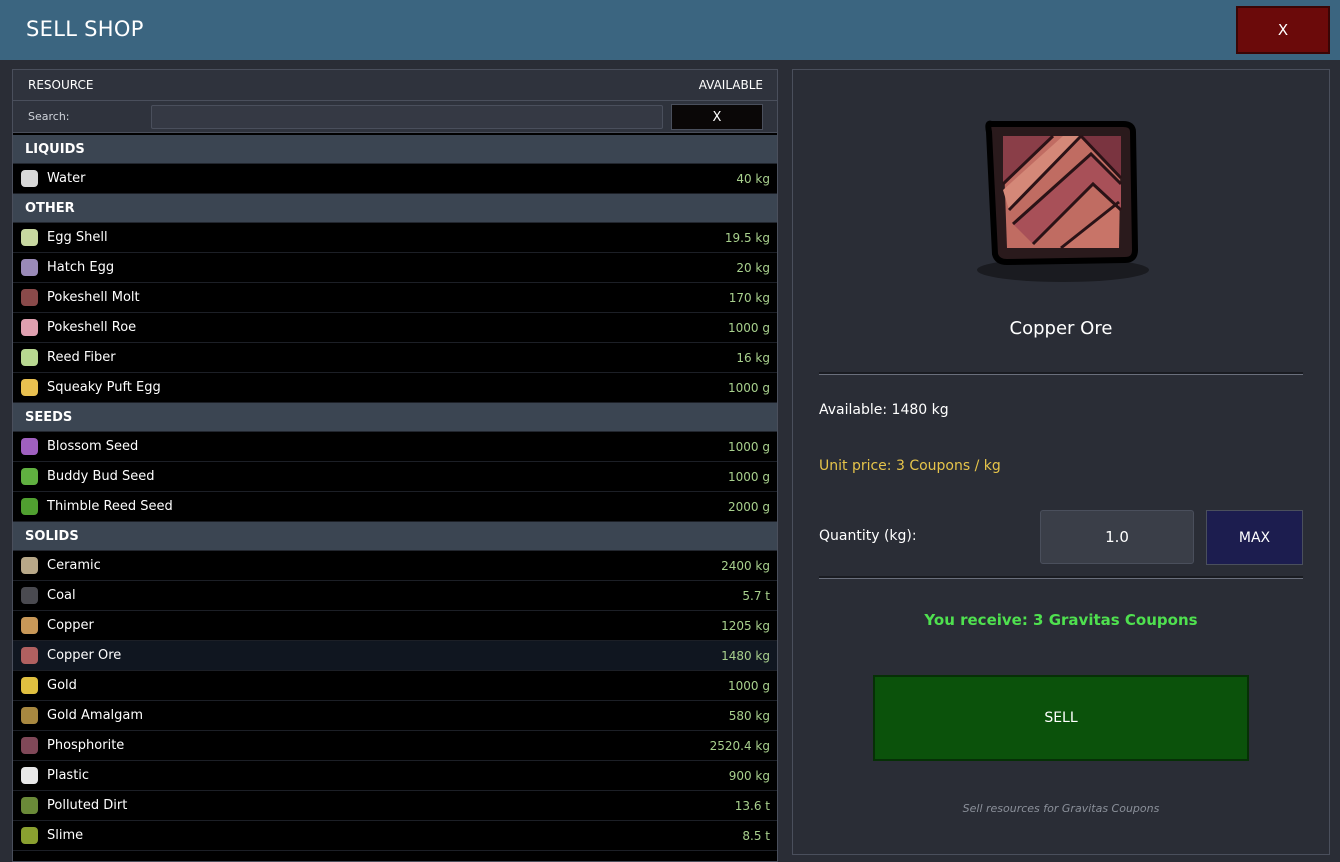 The width and height of the screenshot is (1340, 862). I want to click on search-clear-button: X, so click(717, 117).